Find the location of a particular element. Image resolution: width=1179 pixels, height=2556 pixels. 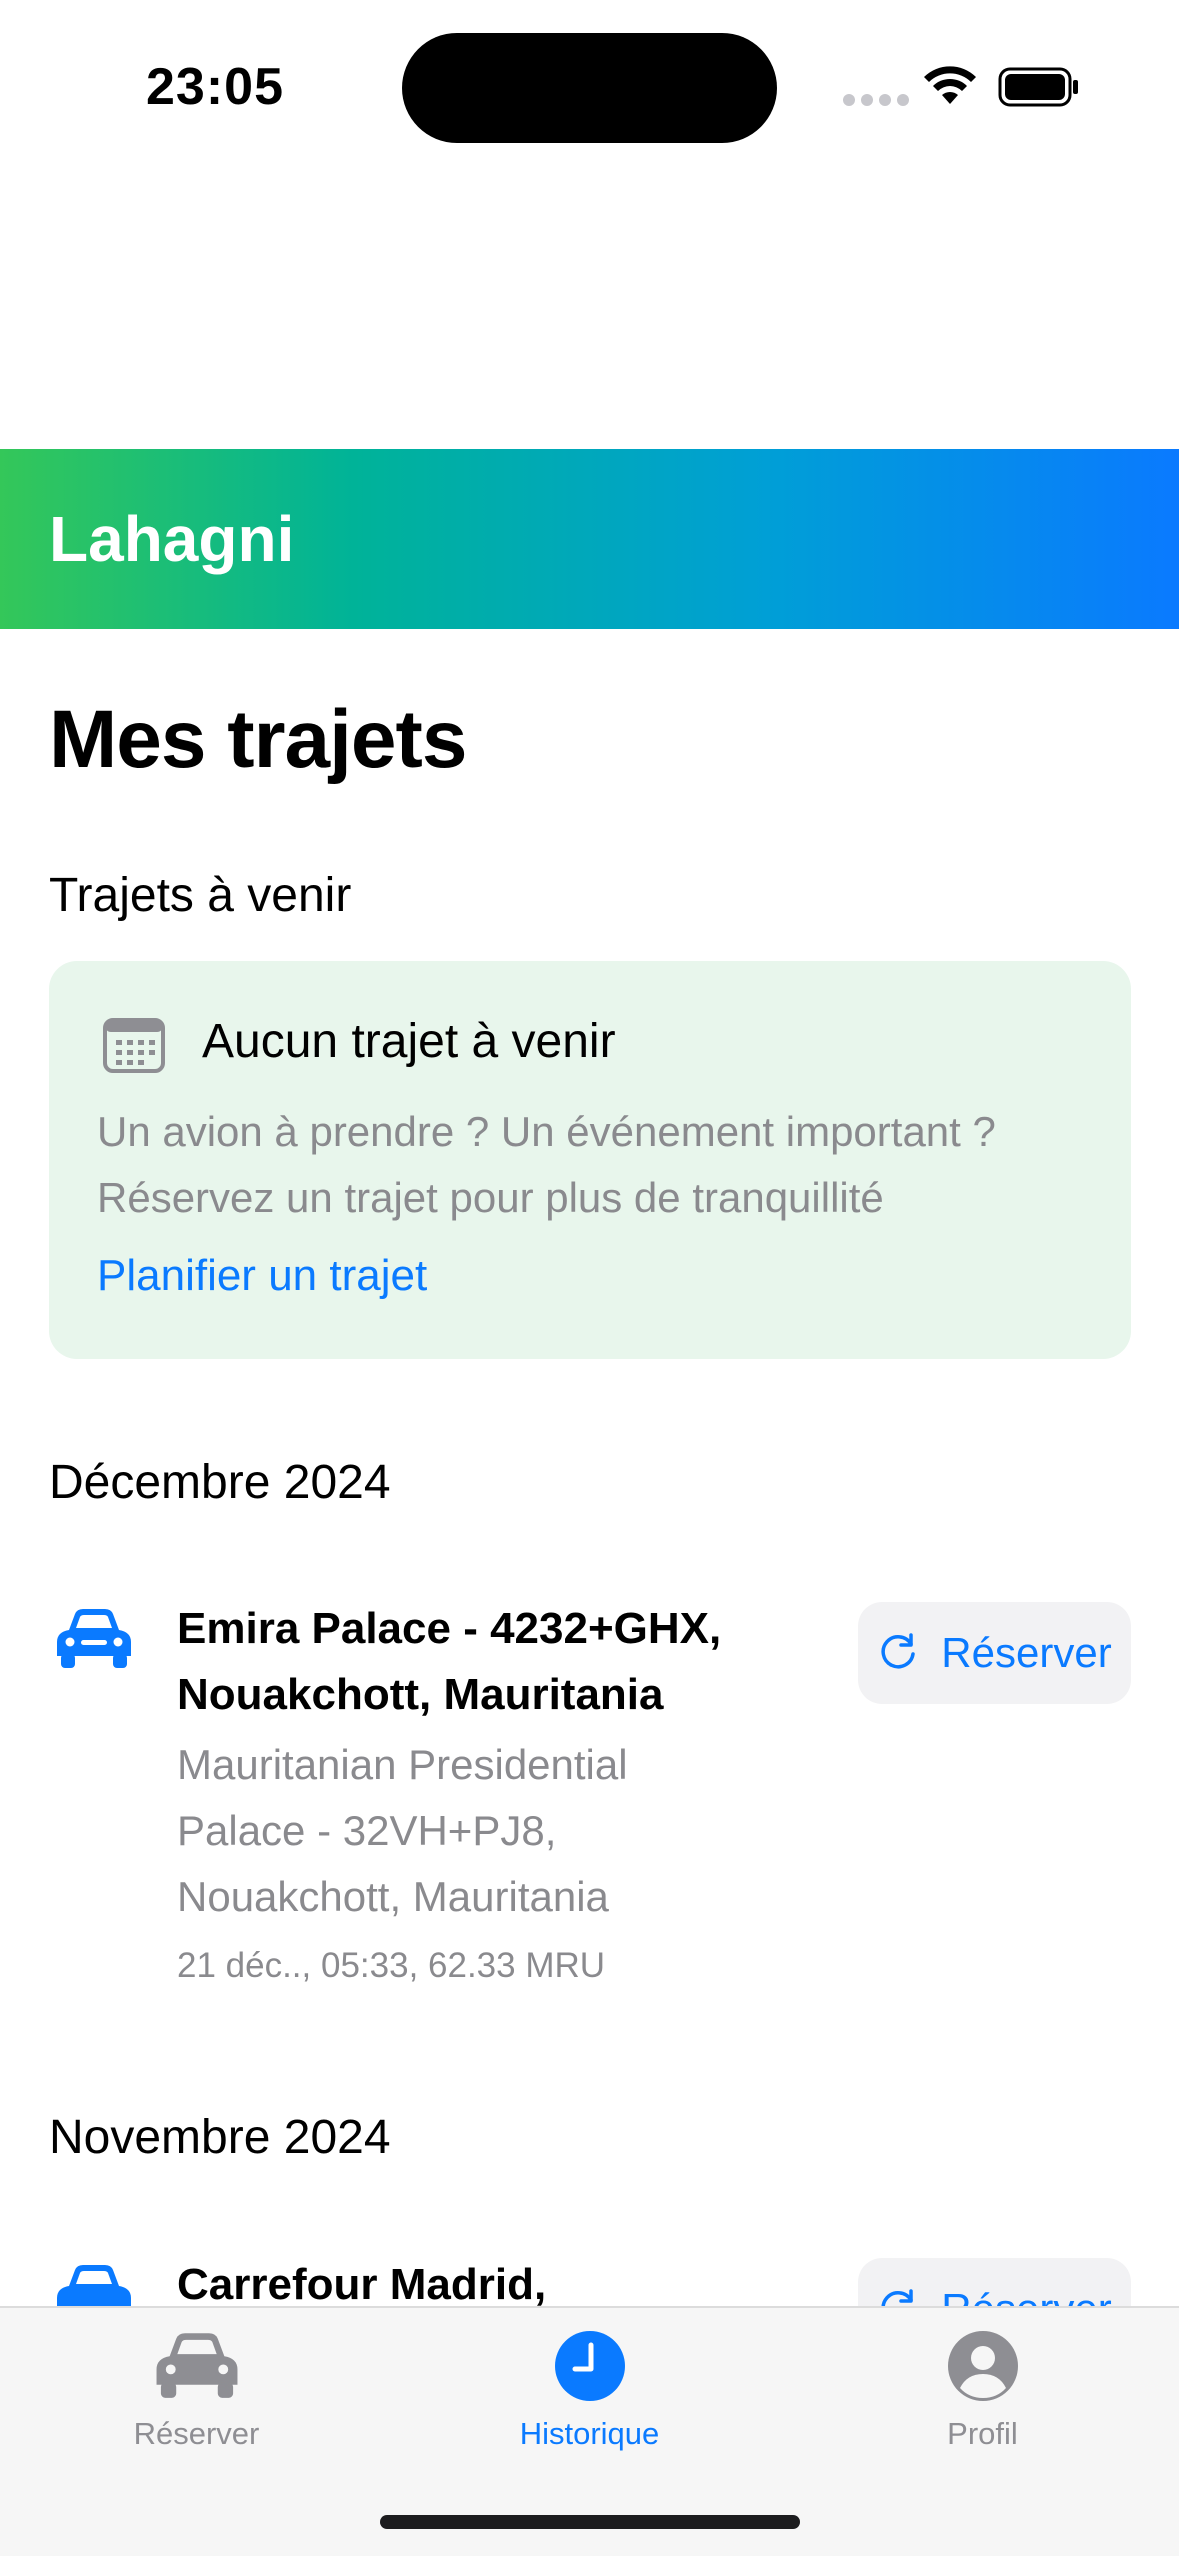

rebook-button: Réserver is located at coordinates (994, 1653).